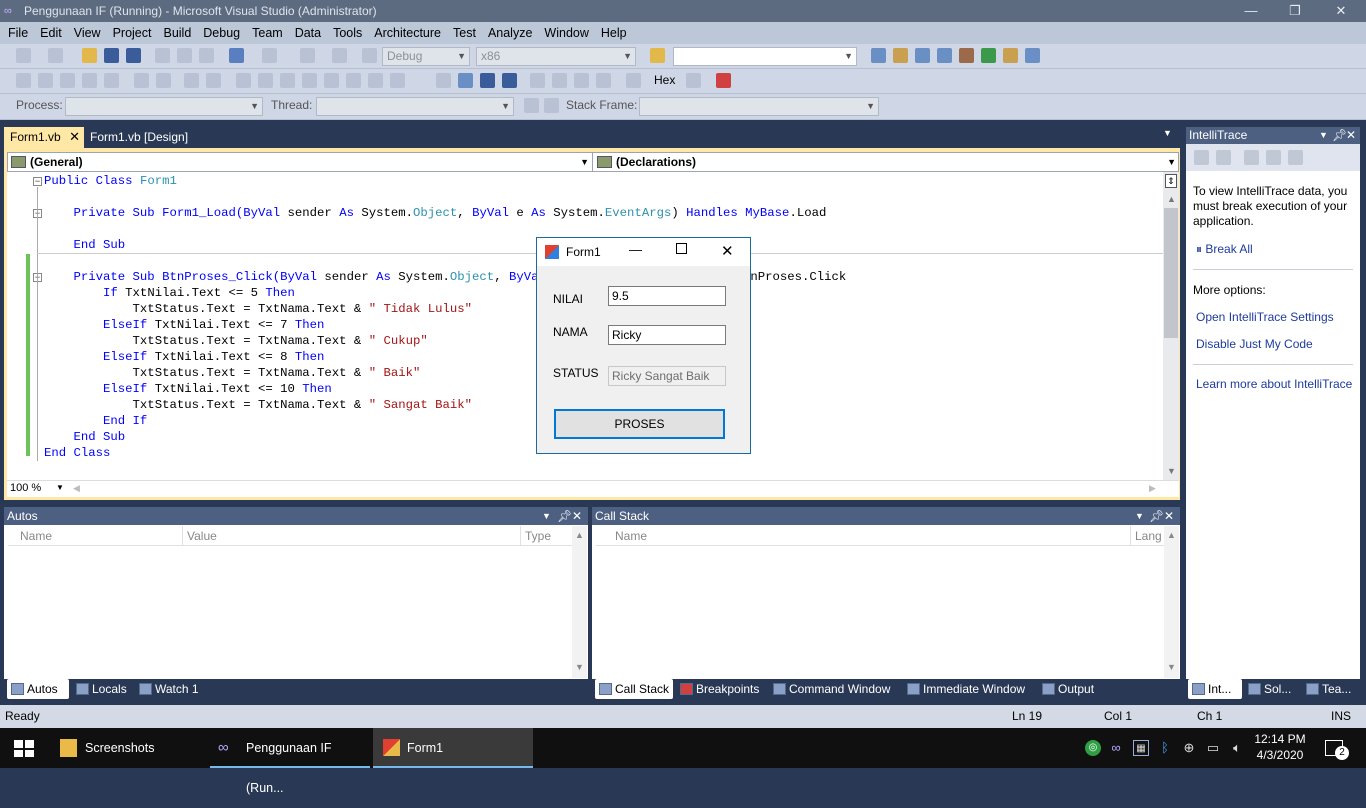 This screenshot has height=808, width=1366. I want to click on step-out-icon, so click(603, 80).